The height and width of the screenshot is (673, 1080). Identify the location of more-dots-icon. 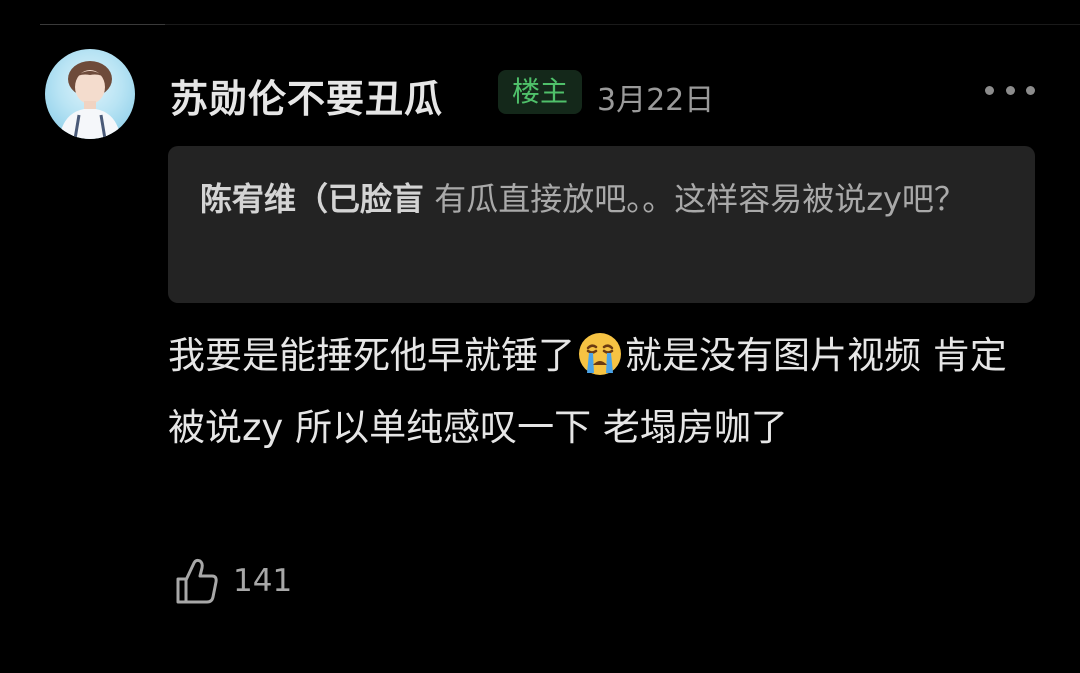
(1010, 90).